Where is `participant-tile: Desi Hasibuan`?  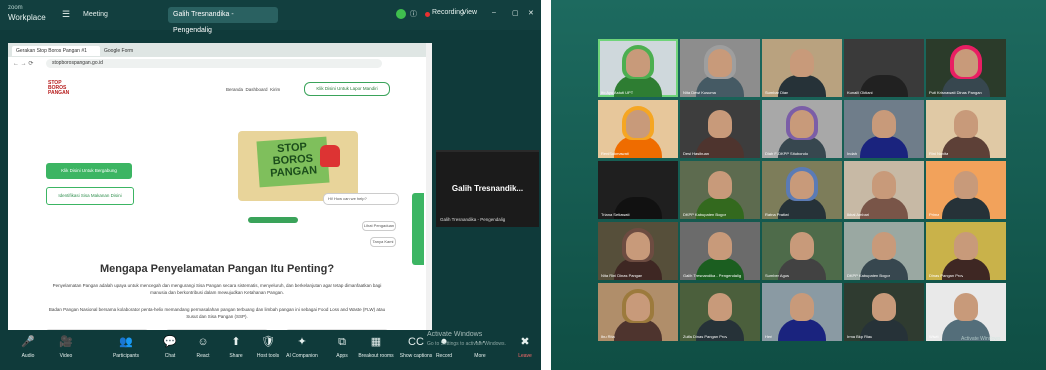 participant-tile: Desi Hasibuan is located at coordinates (720, 129).